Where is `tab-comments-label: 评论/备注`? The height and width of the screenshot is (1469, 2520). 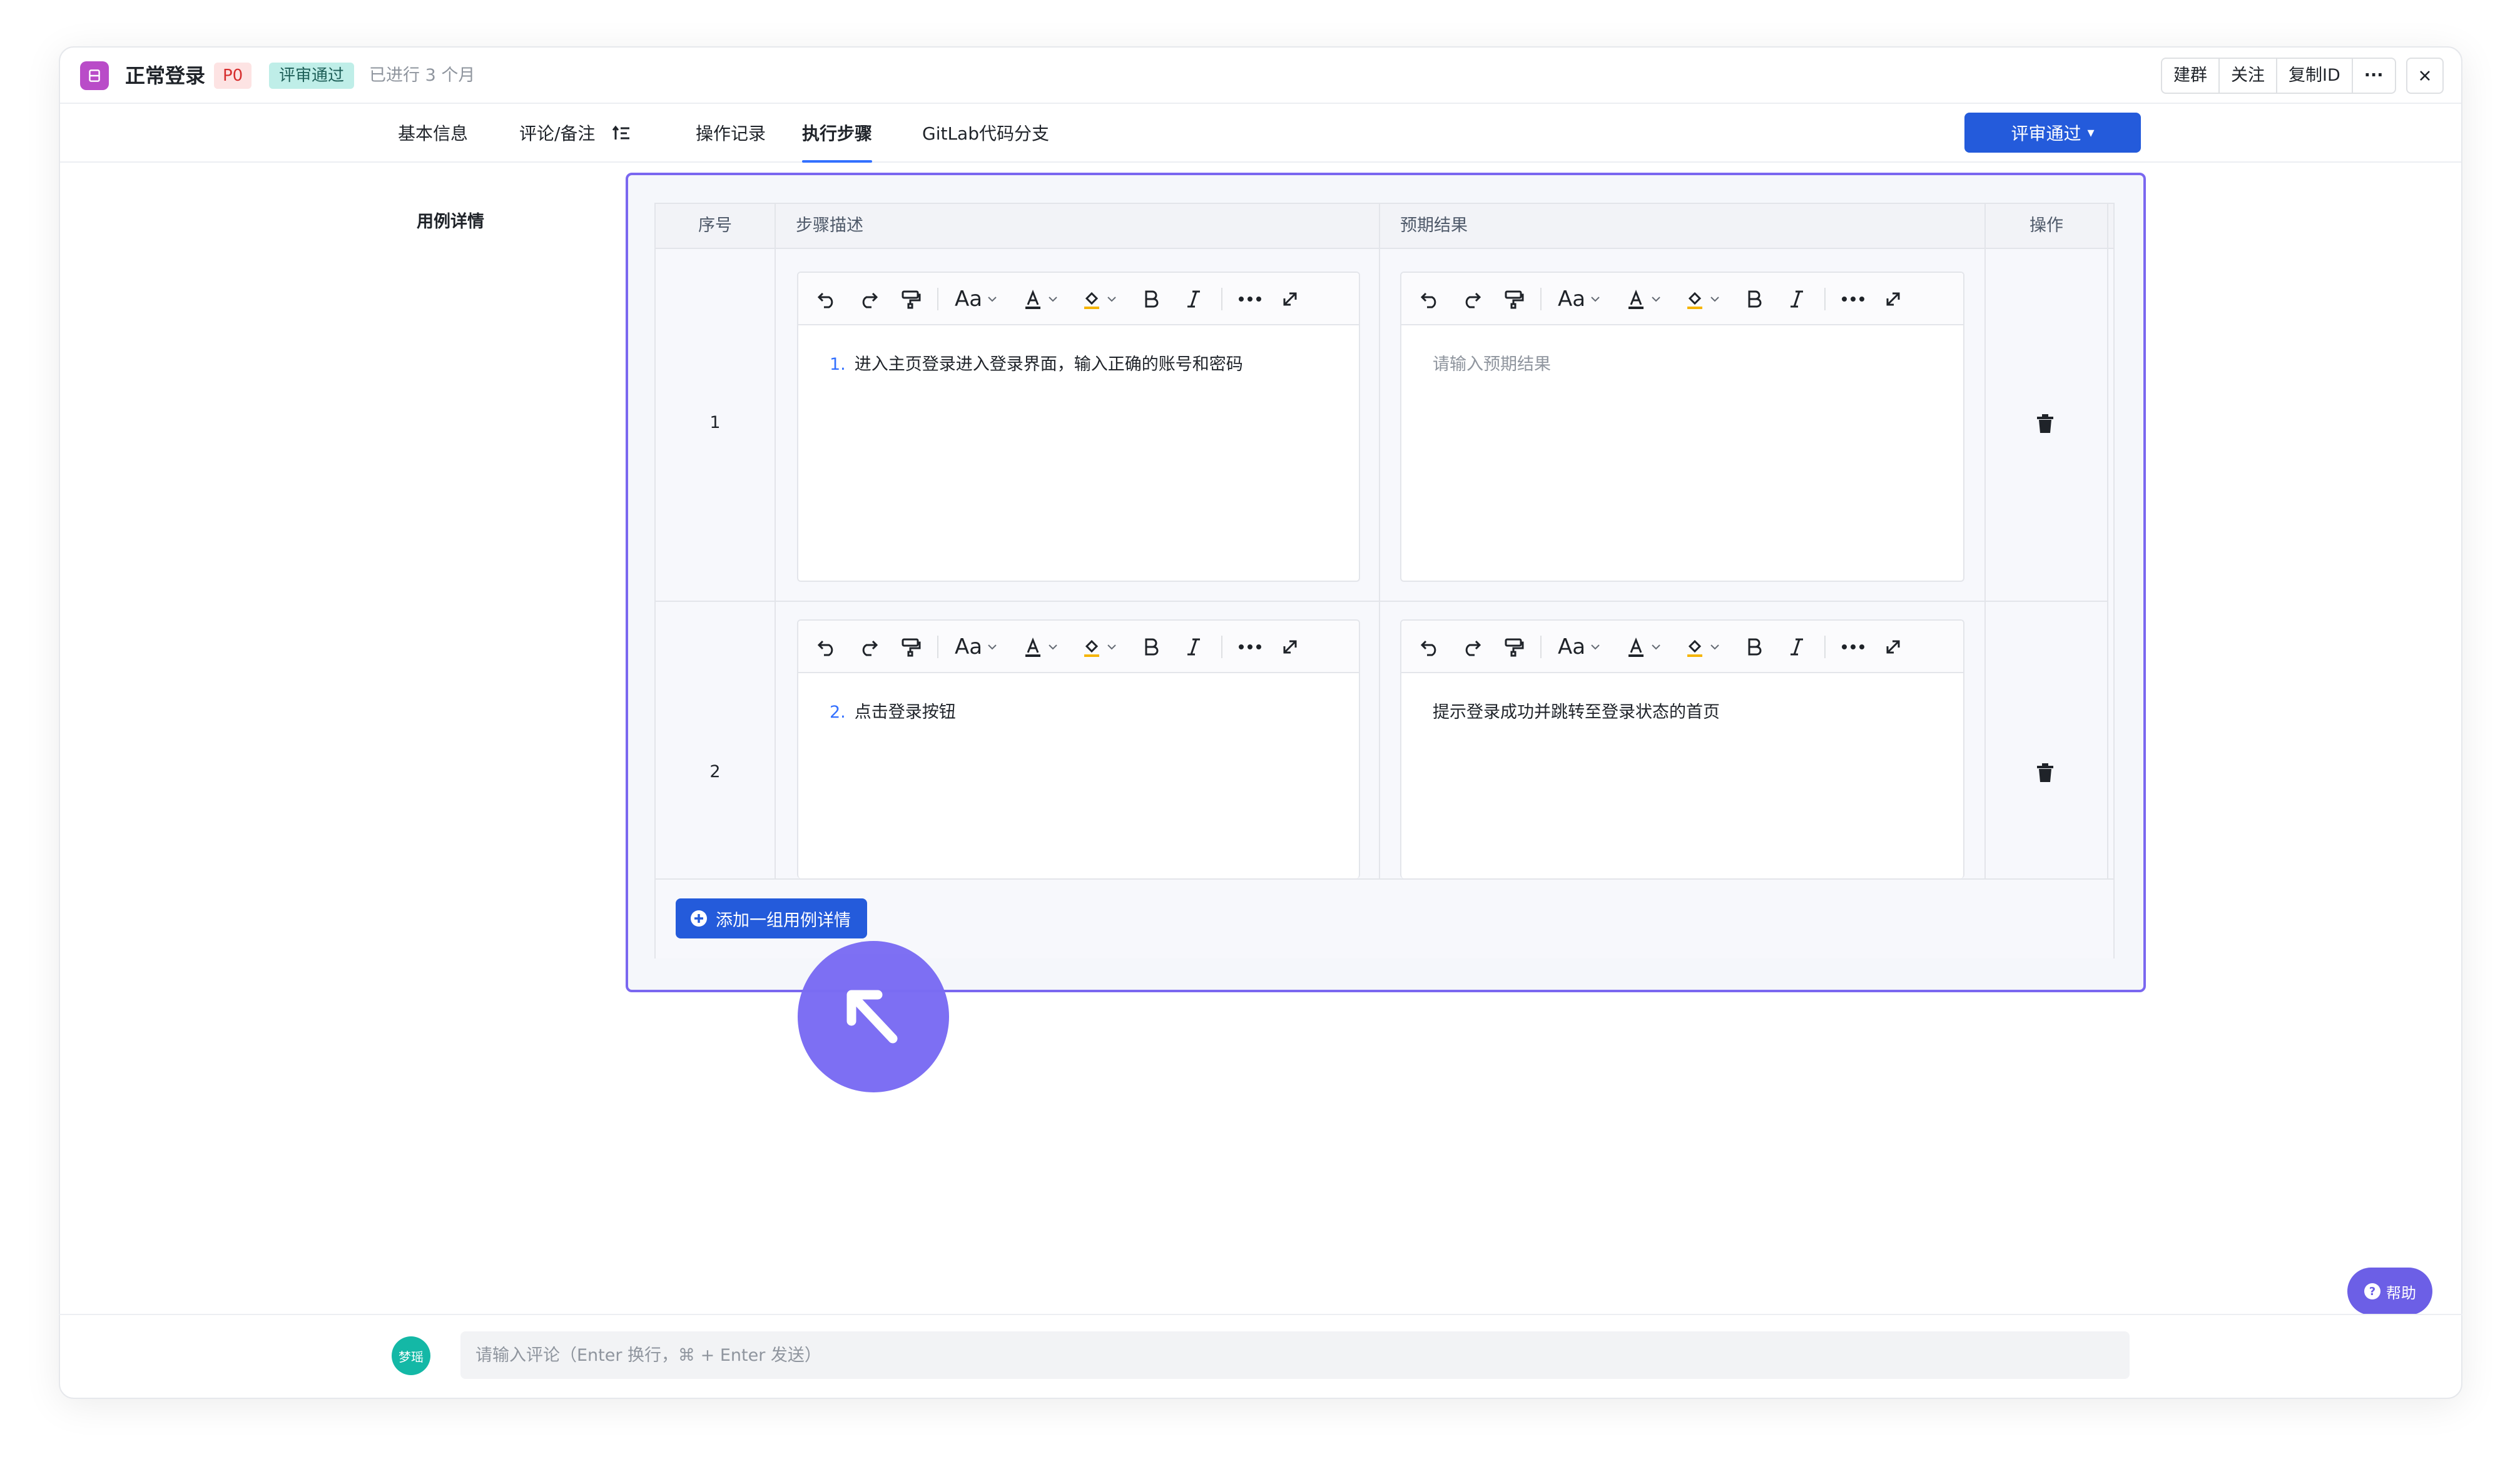 tab-comments-label: 评论/备注 is located at coordinates (557, 133).